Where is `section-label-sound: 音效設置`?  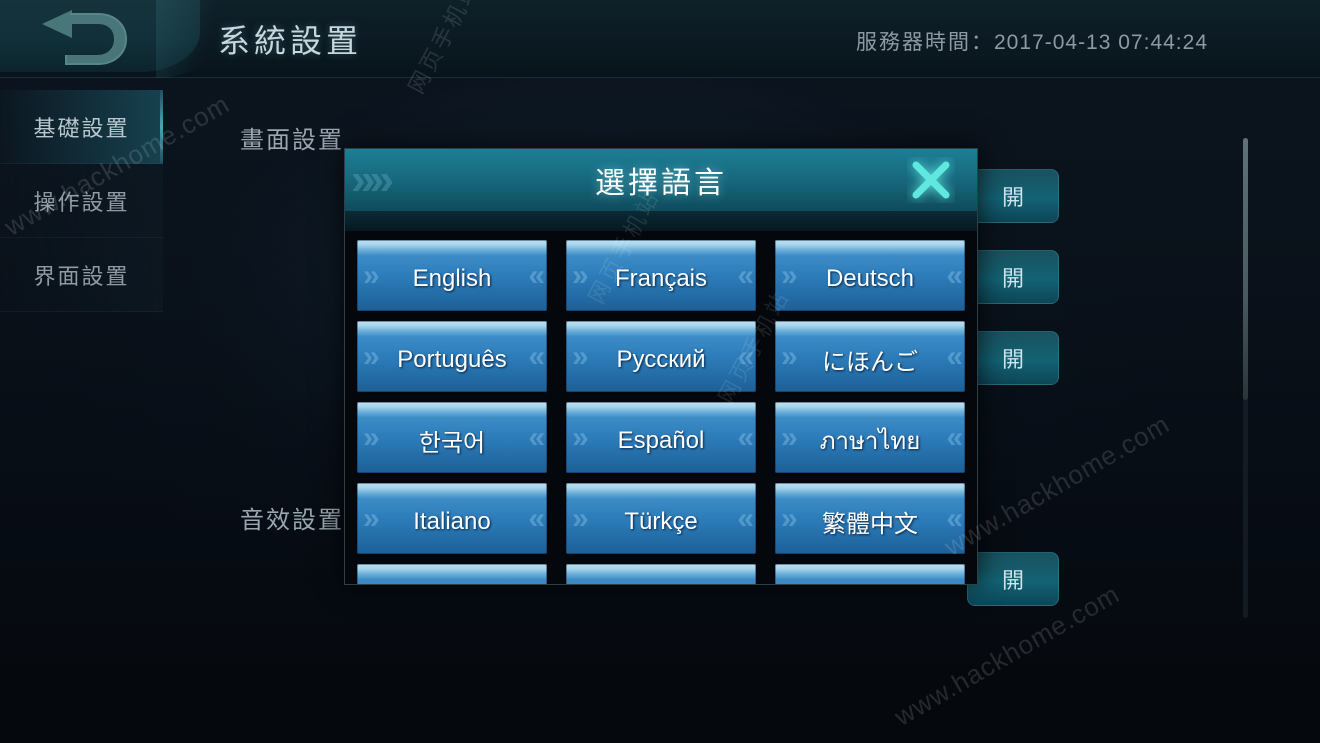 section-label-sound: 音效設置 is located at coordinates (292, 520).